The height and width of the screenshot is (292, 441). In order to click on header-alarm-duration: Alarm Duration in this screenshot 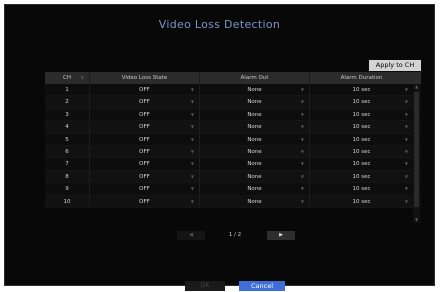, I will do `click(361, 78)`.